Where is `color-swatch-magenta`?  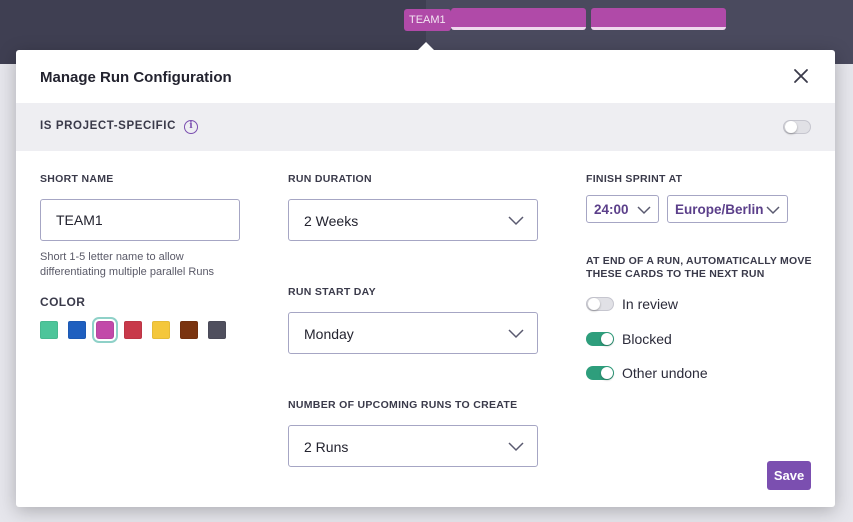 color-swatch-magenta is located at coordinates (105, 330).